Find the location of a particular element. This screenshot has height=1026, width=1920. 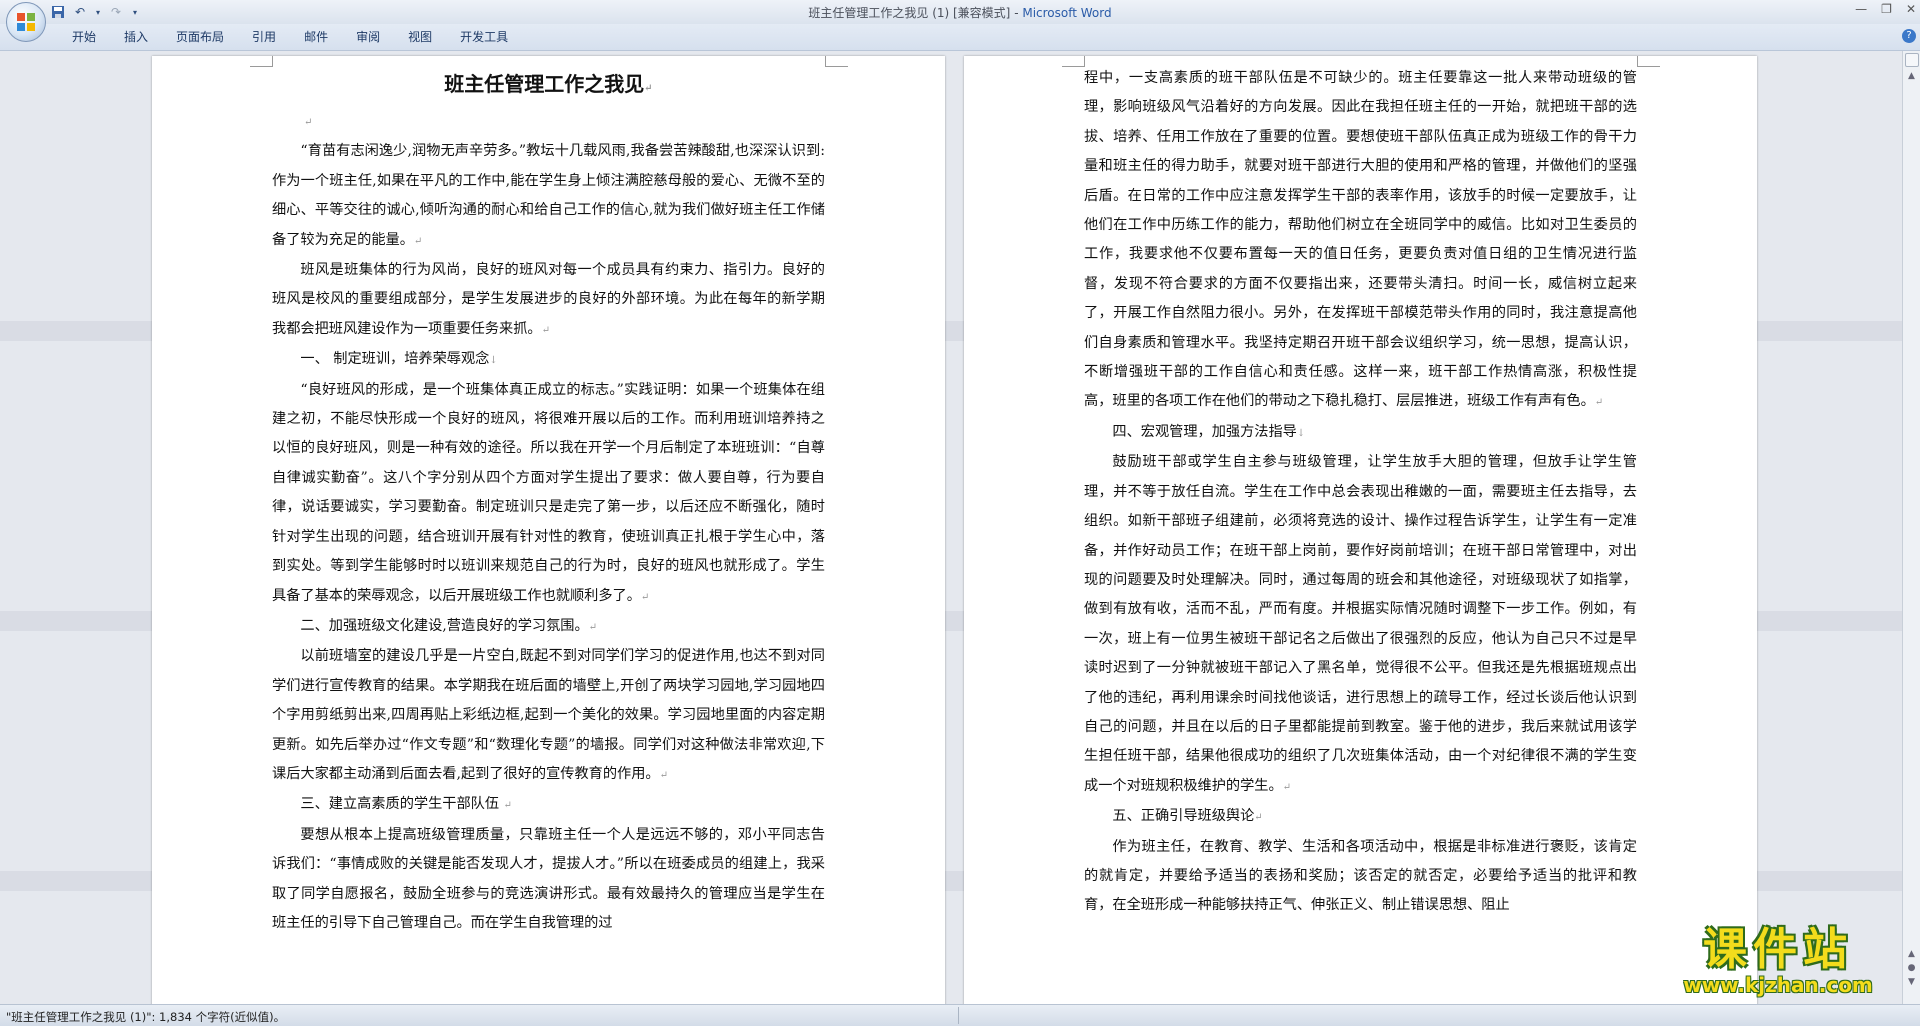

tab-view: 视图 is located at coordinates (420, 37).